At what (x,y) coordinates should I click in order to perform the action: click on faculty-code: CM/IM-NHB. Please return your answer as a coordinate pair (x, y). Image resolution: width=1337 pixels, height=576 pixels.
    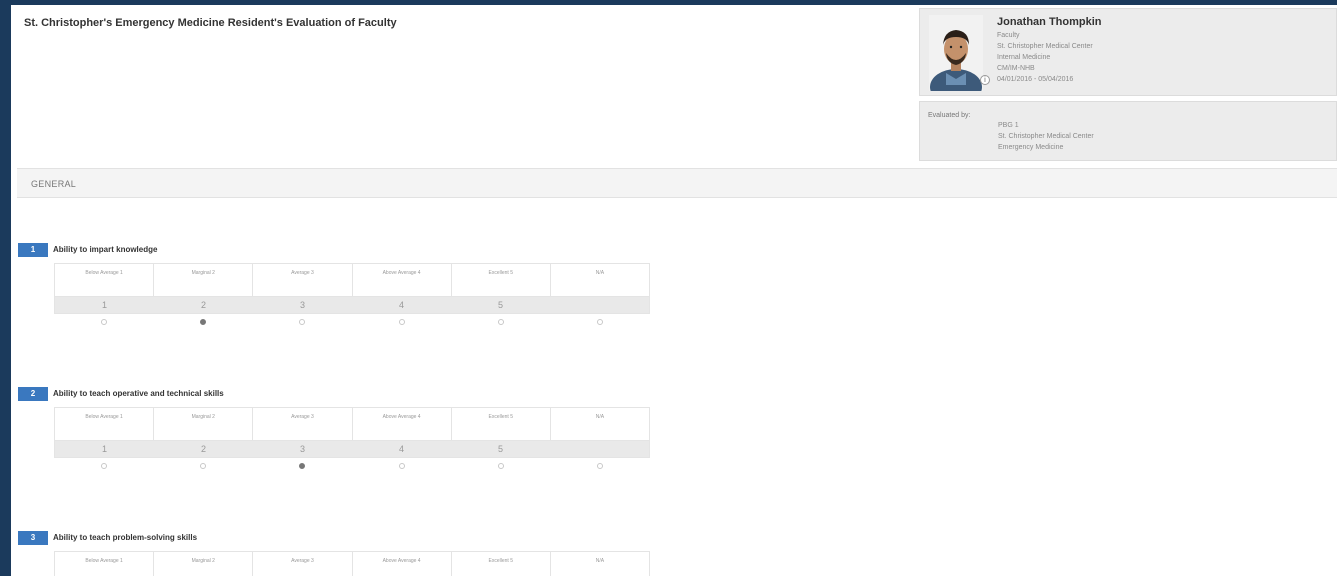
    Looking at the image, I should click on (1016, 68).